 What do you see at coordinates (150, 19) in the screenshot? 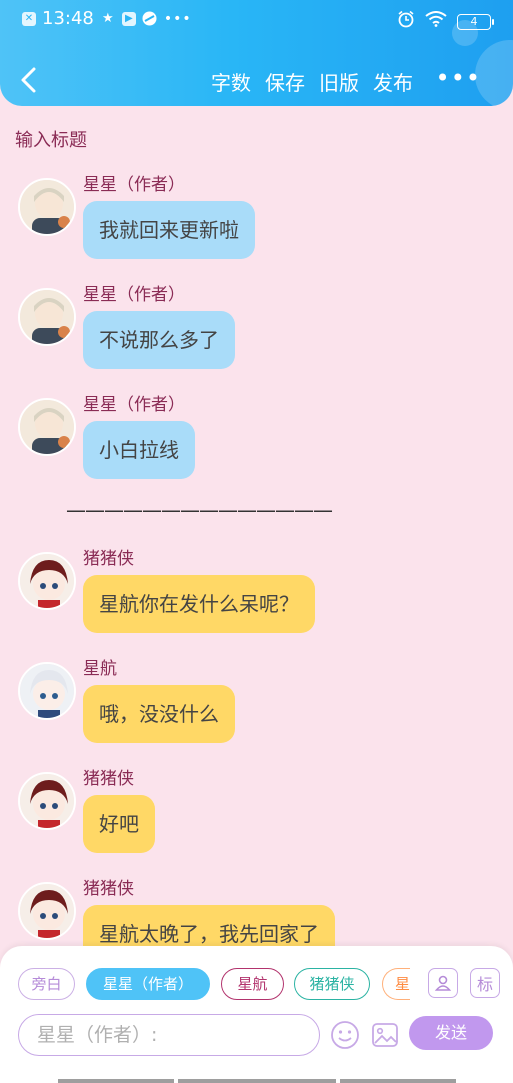
I see `app-icon` at bounding box center [150, 19].